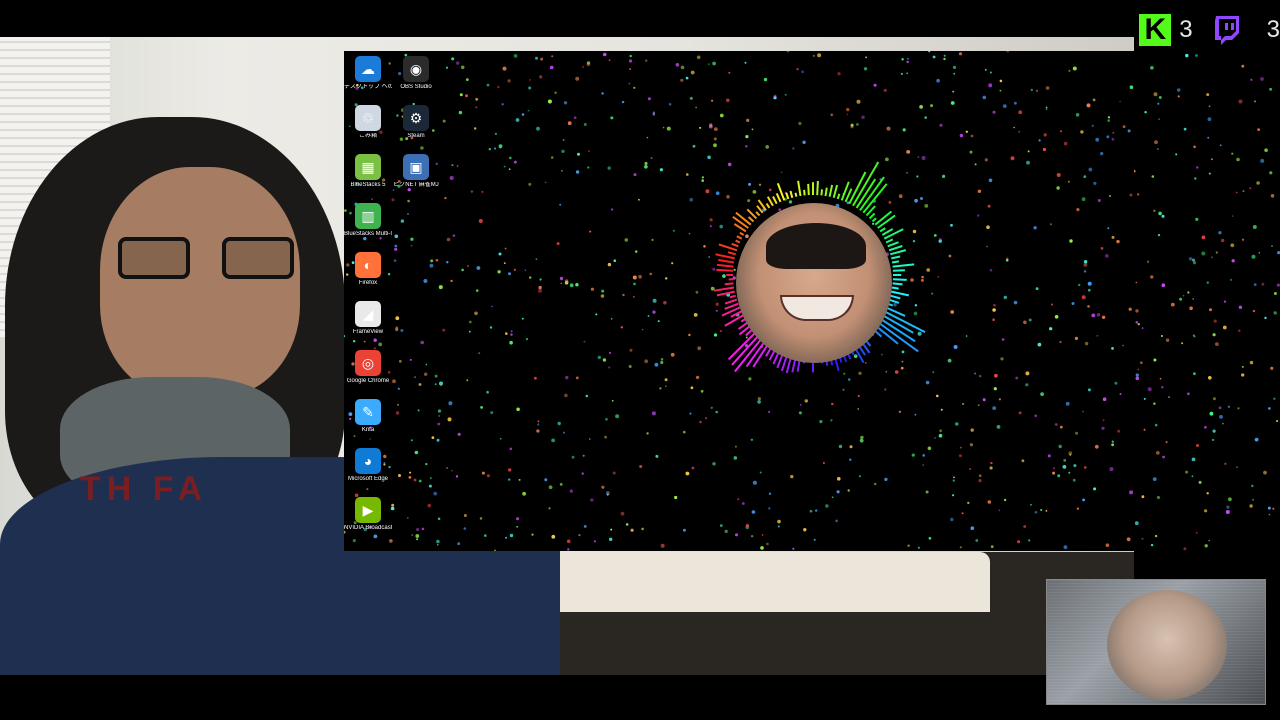 The image size is (1280, 720). Describe the element at coordinates (368, 118) in the screenshot. I see `recycle-bin-icon: ♲` at that location.